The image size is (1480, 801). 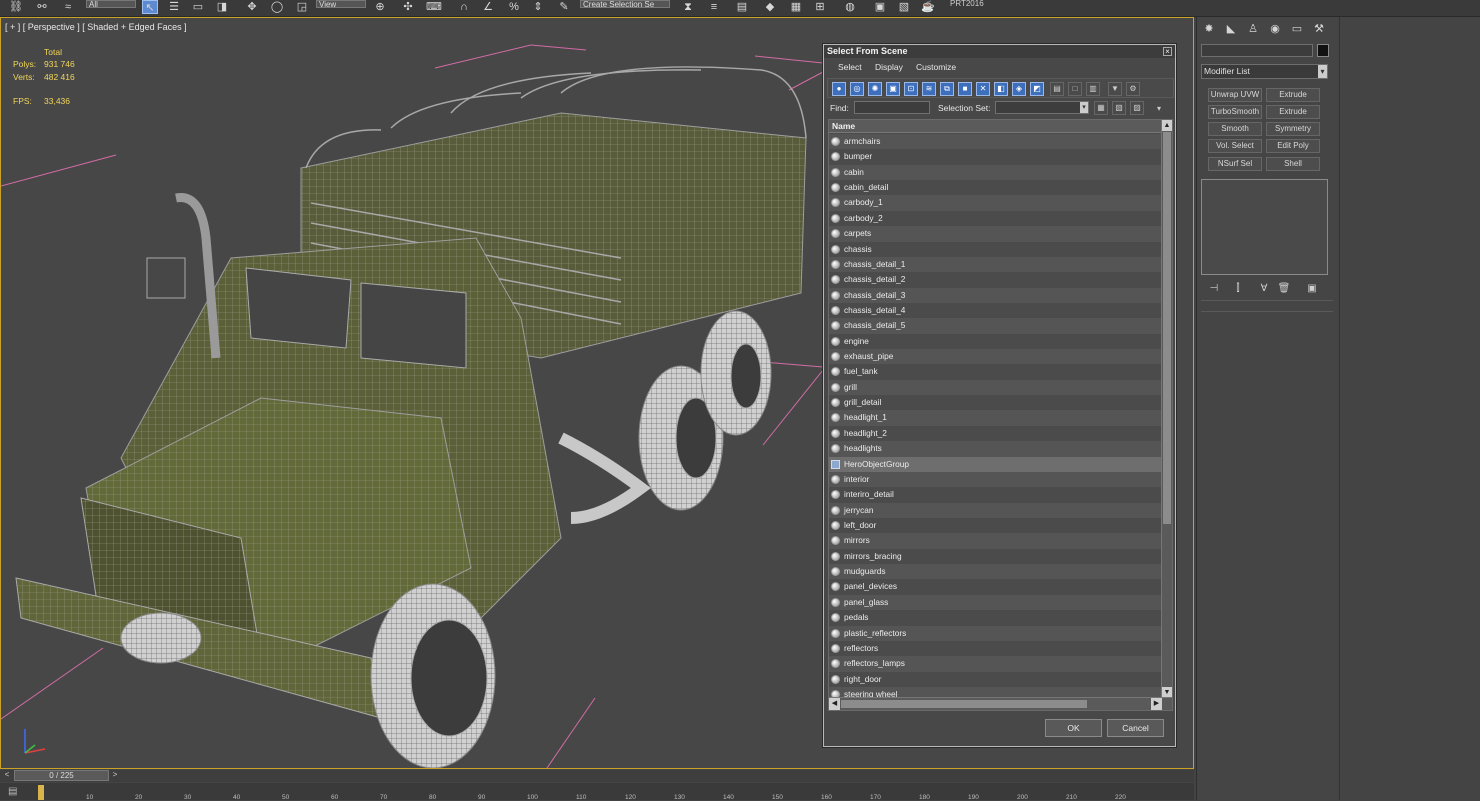 What do you see at coordinates (302, 7) in the screenshot?
I see `scale-icon: ◲` at bounding box center [302, 7].